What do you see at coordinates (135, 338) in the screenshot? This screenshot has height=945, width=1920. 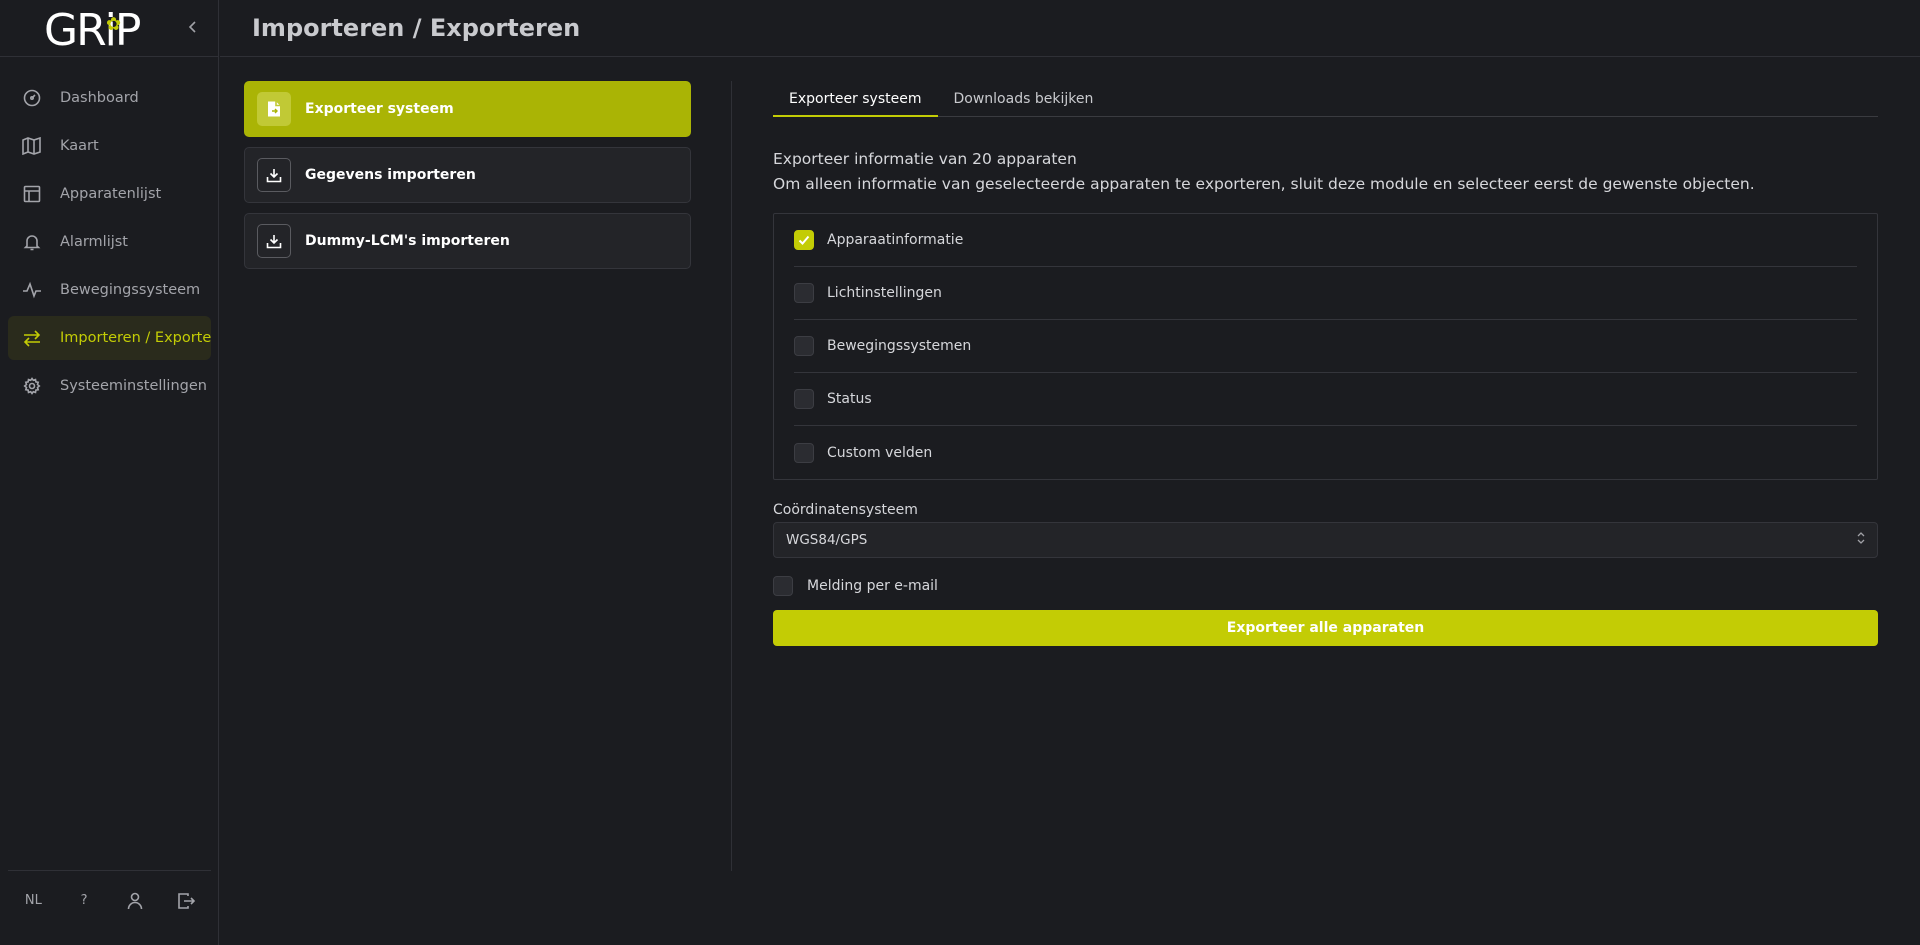 I see `sidebar-item-label: Importeren / Exportere` at bounding box center [135, 338].